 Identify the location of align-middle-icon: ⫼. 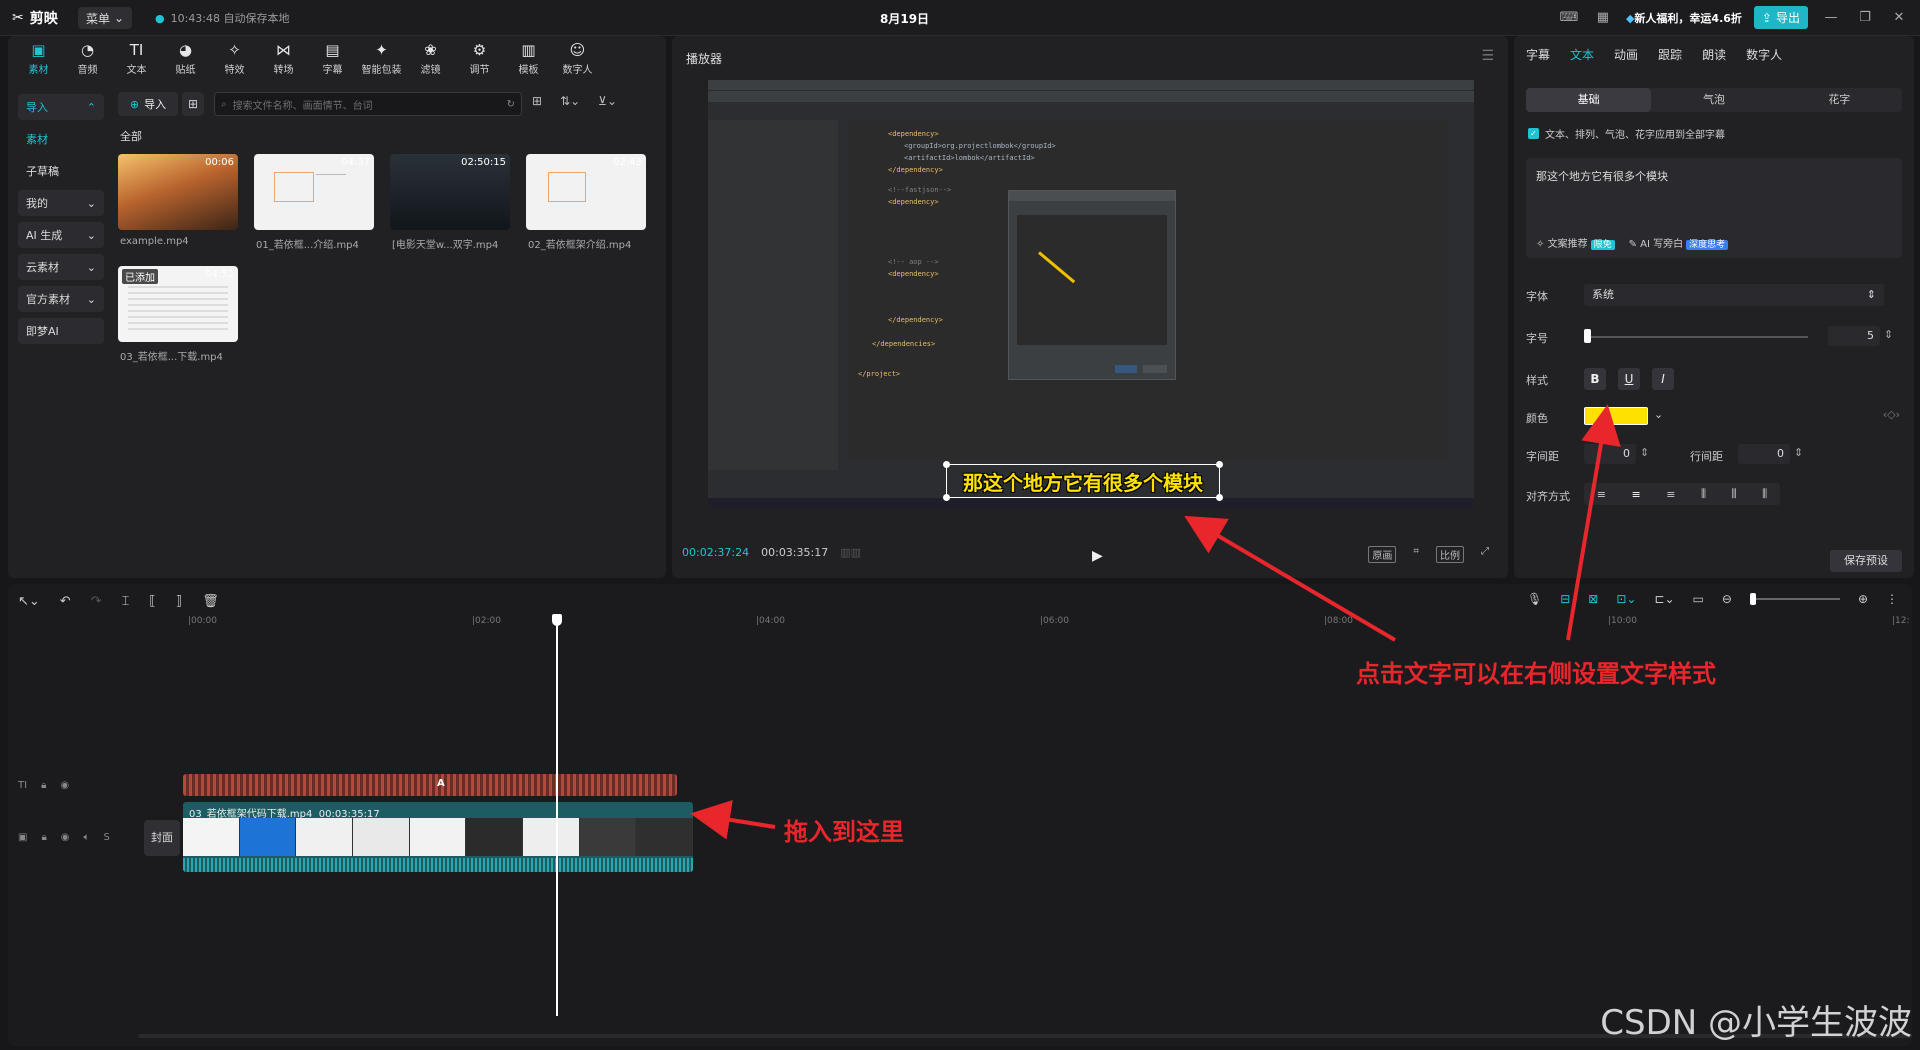
(1734, 494).